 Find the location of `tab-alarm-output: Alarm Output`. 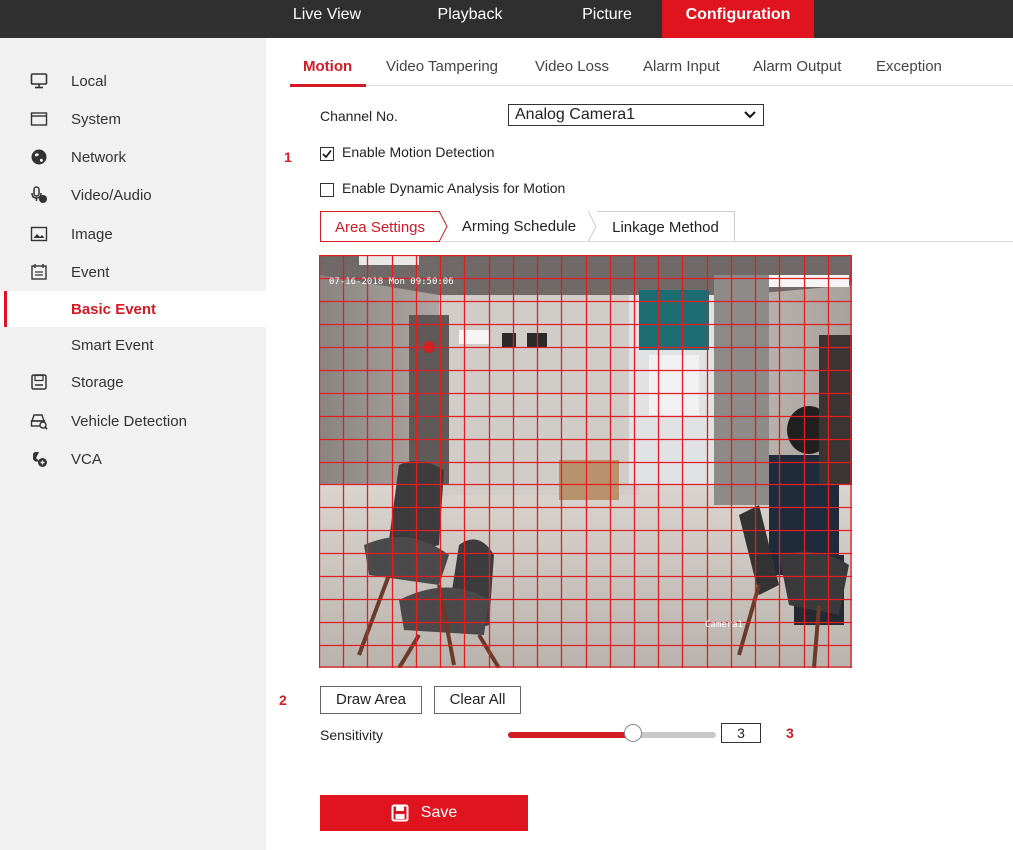

tab-alarm-output: Alarm Output is located at coordinates (797, 66).